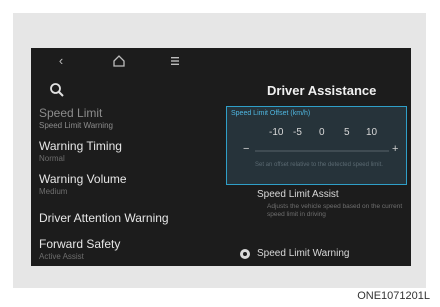 This screenshot has width=440, height=307. I want to click on top-nav-bar: ‹, so click(116, 61).